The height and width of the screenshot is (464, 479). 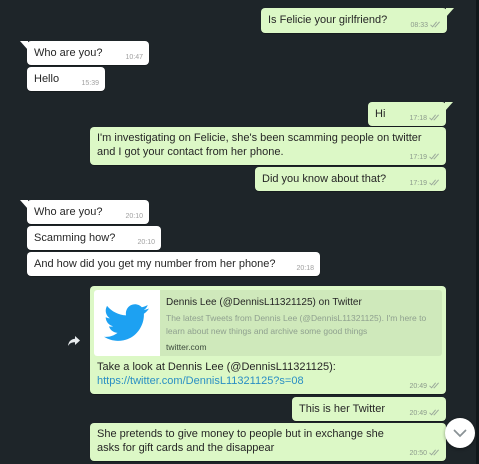 What do you see at coordinates (90, 83) in the screenshot?
I see `message-time: 15:39` at bounding box center [90, 83].